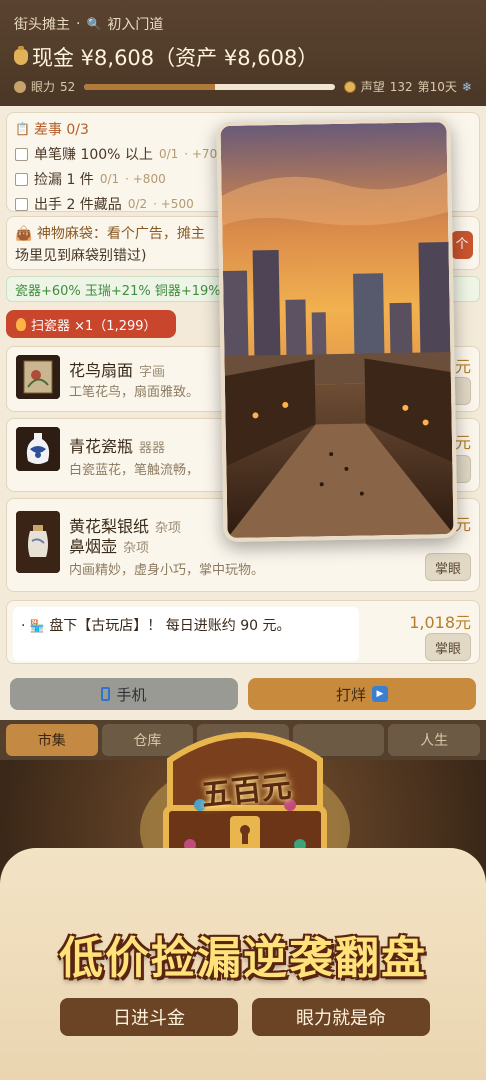 The width and height of the screenshot is (486, 1080). I want to click on clipboard-icon: 📋, so click(22, 129).